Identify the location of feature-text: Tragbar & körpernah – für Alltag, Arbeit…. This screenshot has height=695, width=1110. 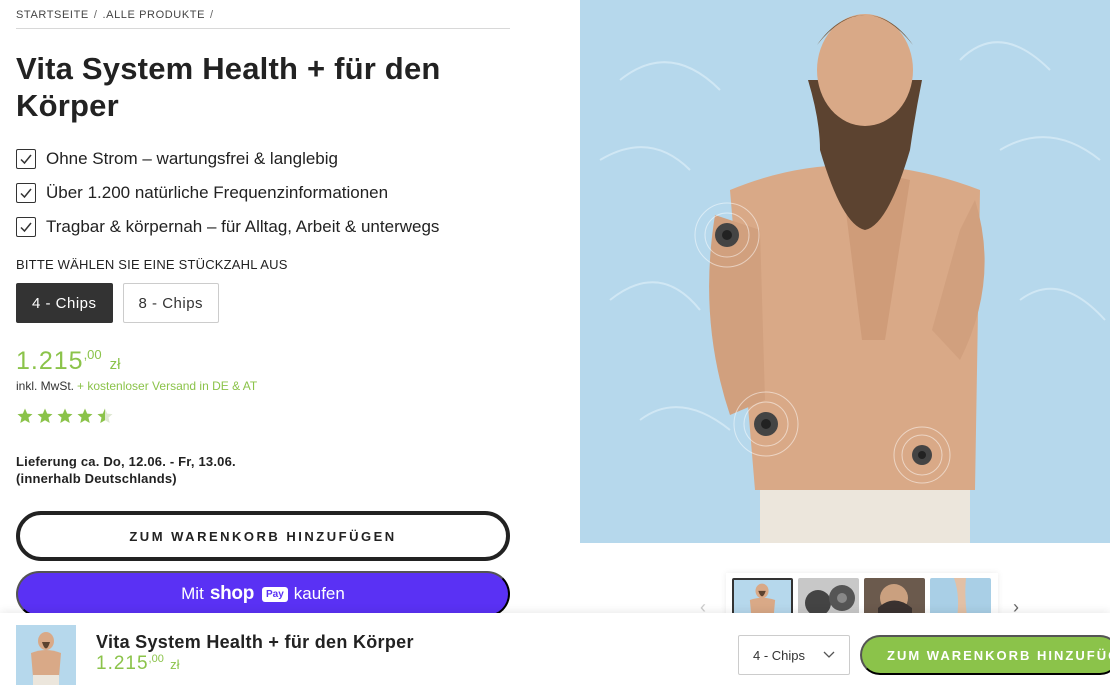
(243, 226).